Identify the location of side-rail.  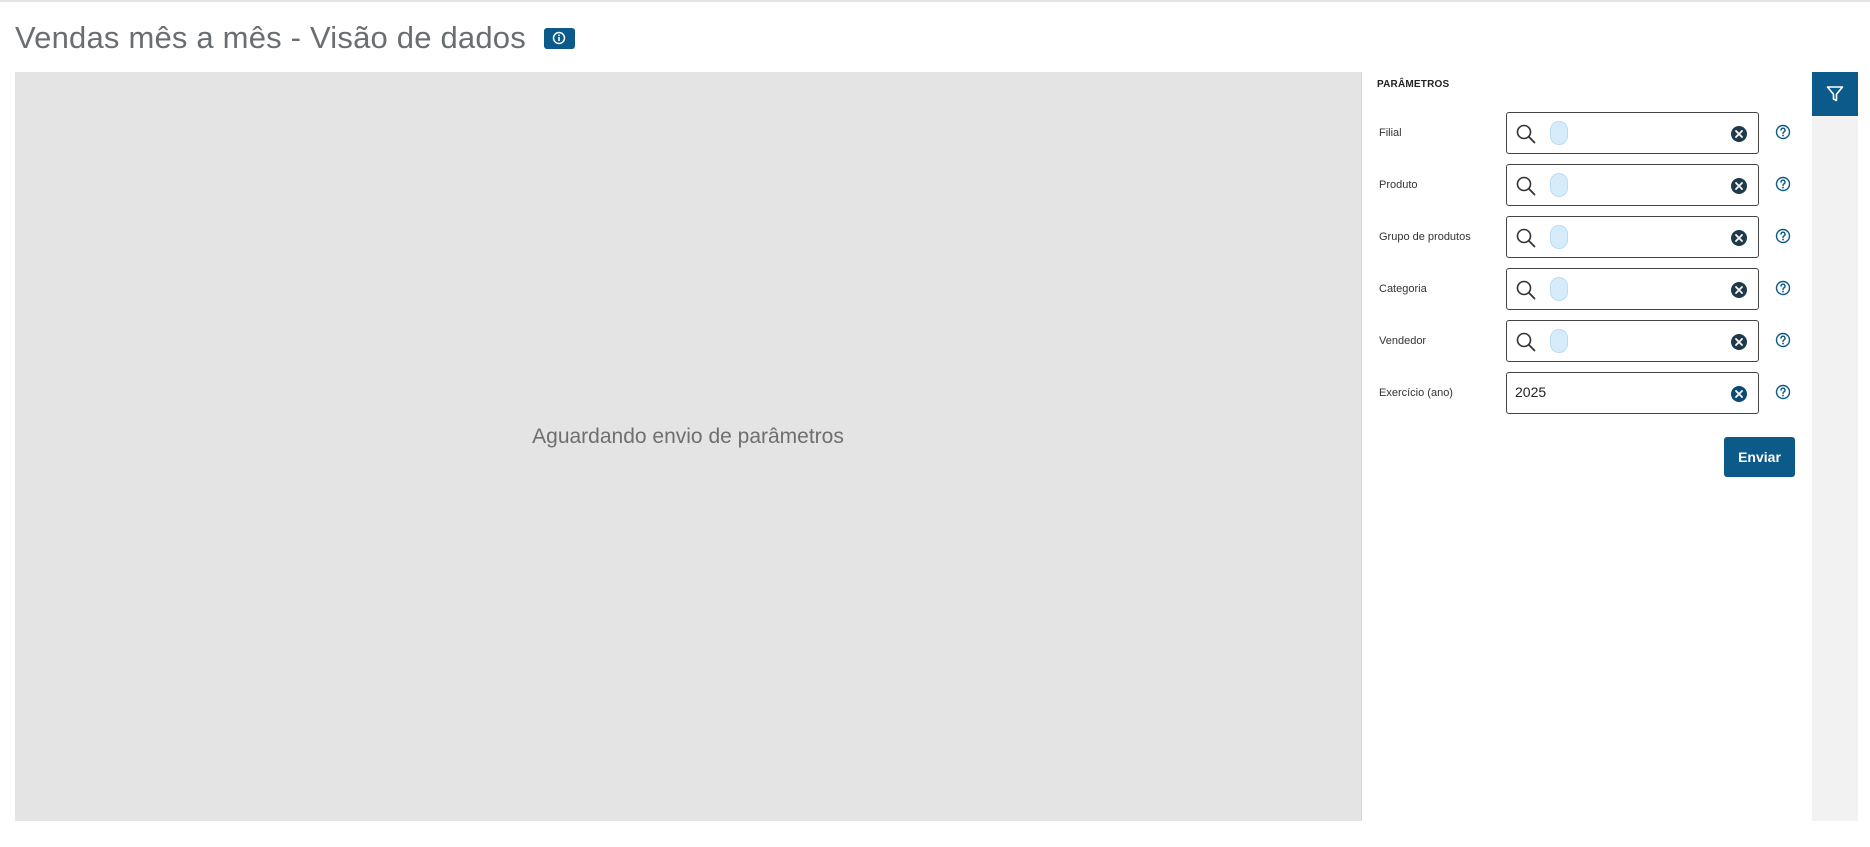
(1835, 446).